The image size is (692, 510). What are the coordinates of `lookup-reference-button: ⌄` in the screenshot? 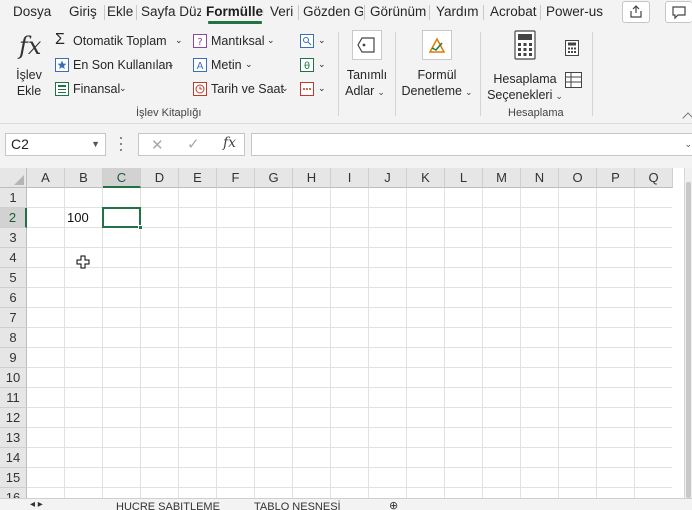 It's located at (315, 42).